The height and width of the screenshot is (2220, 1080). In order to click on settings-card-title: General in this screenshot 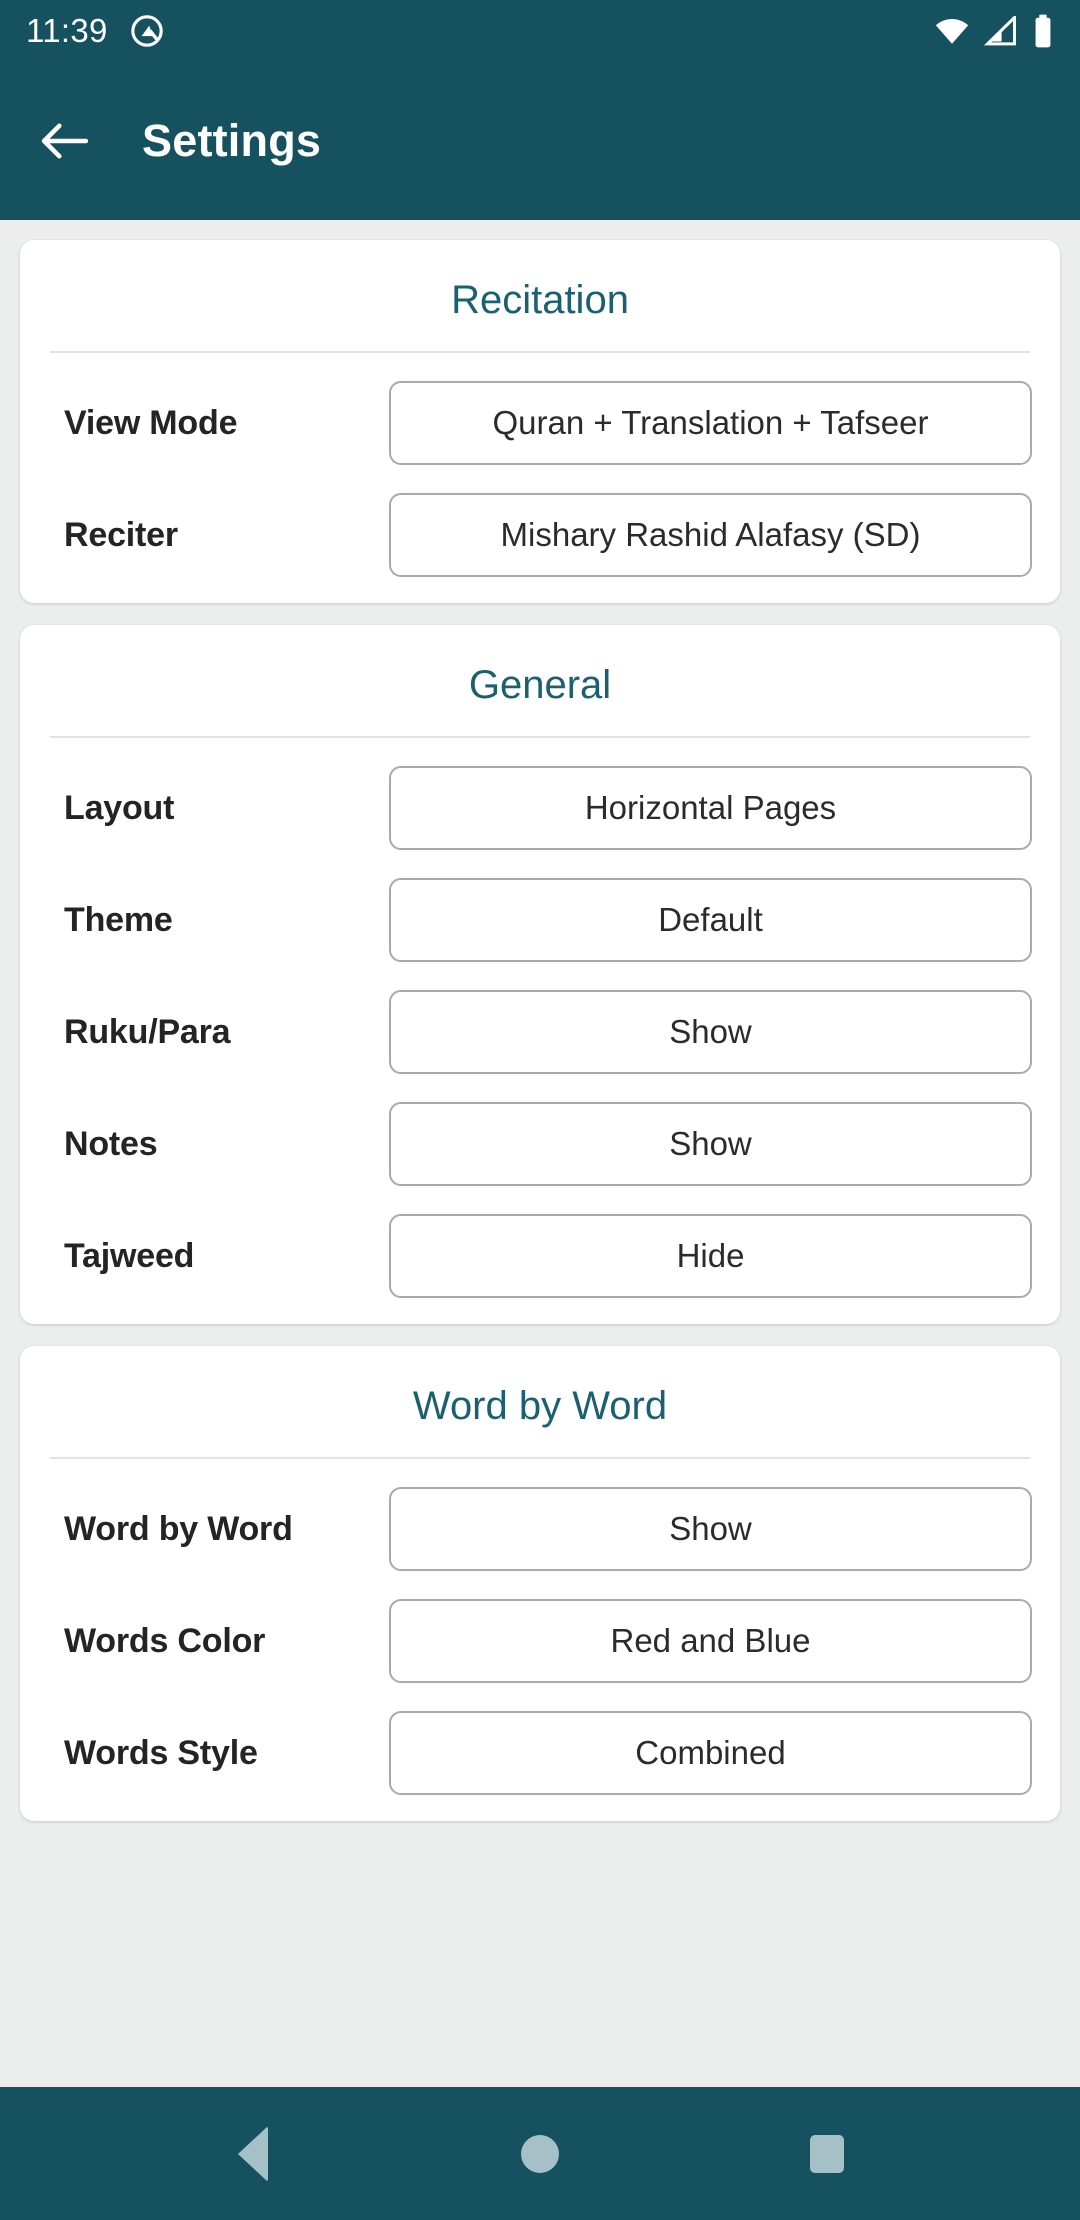, I will do `click(540, 685)`.